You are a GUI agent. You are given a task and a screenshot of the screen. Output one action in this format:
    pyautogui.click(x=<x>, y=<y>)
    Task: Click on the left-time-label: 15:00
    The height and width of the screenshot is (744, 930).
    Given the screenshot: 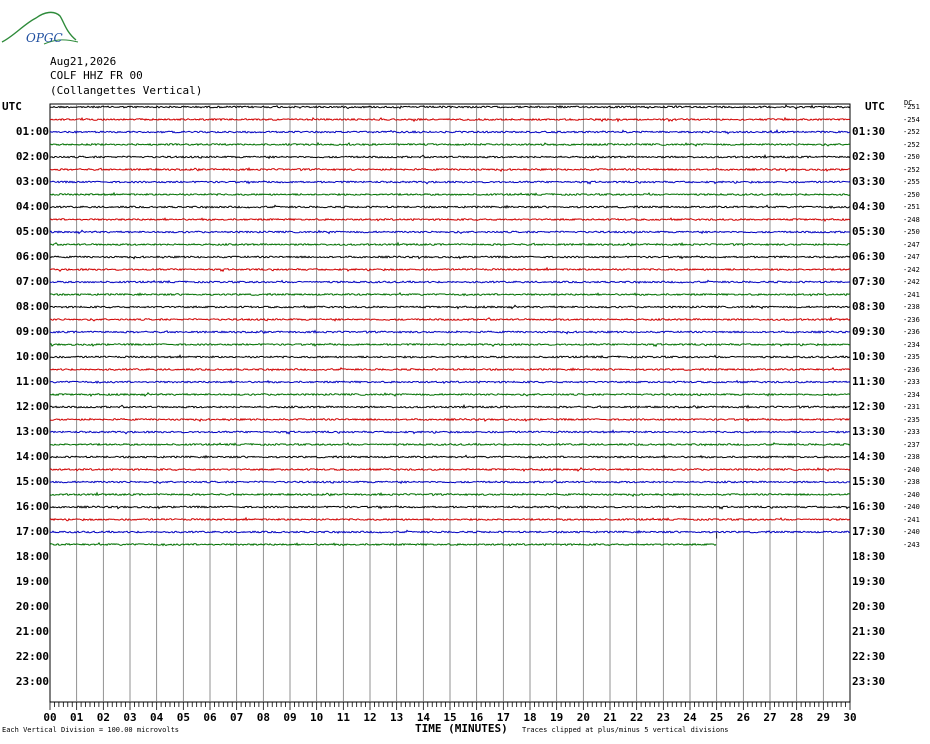 What is the action you would take?
    pyautogui.click(x=32, y=481)
    